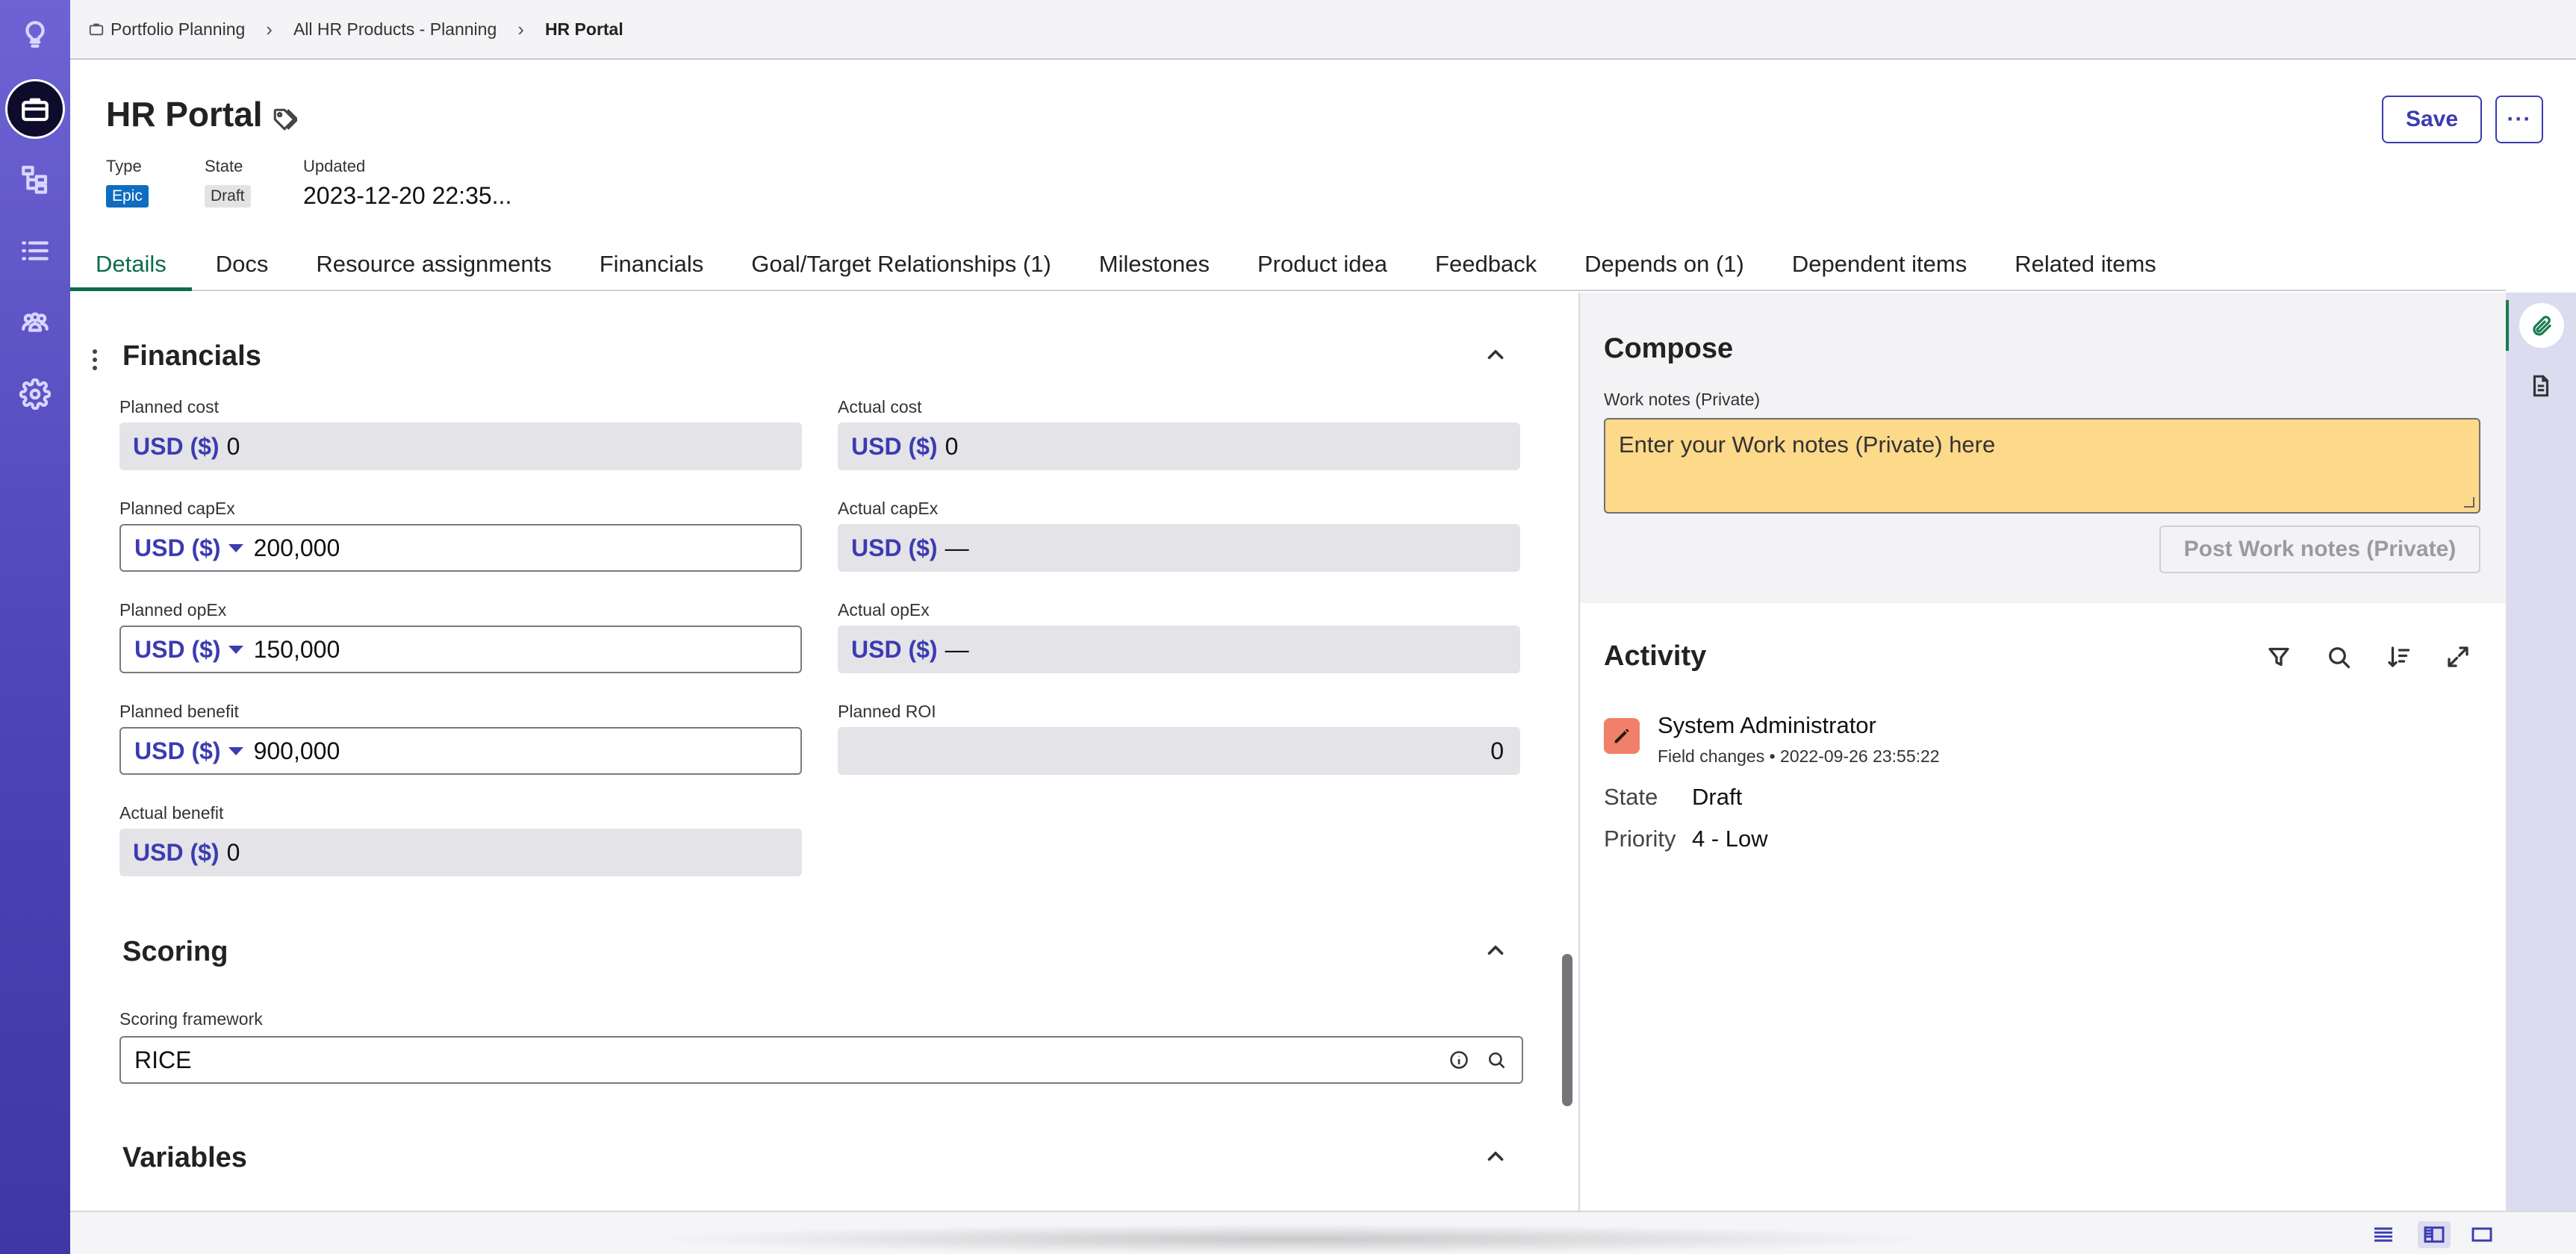 The height and width of the screenshot is (1254, 2576). Describe the element at coordinates (297, 548) in the screenshot. I see `field-value: 200,000` at that location.